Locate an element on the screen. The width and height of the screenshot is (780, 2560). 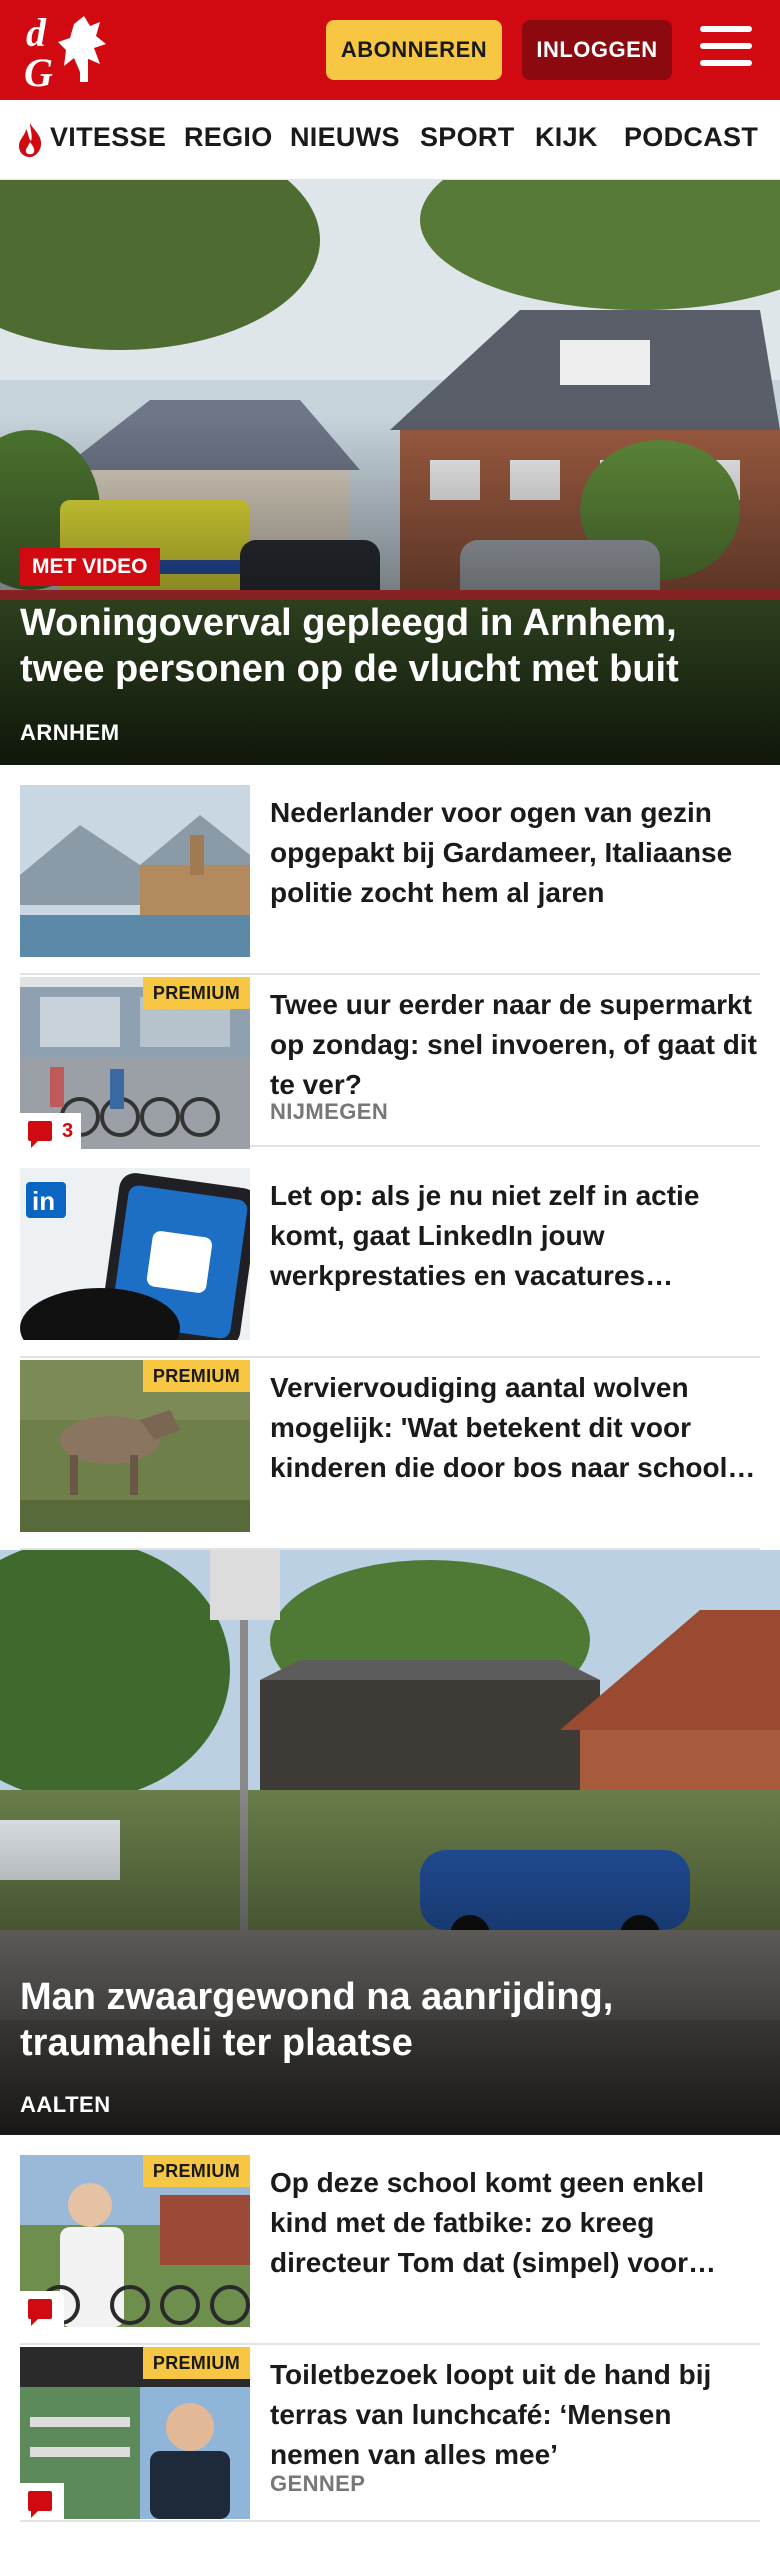
login-button: INLOGGEN is located at coordinates (597, 50).